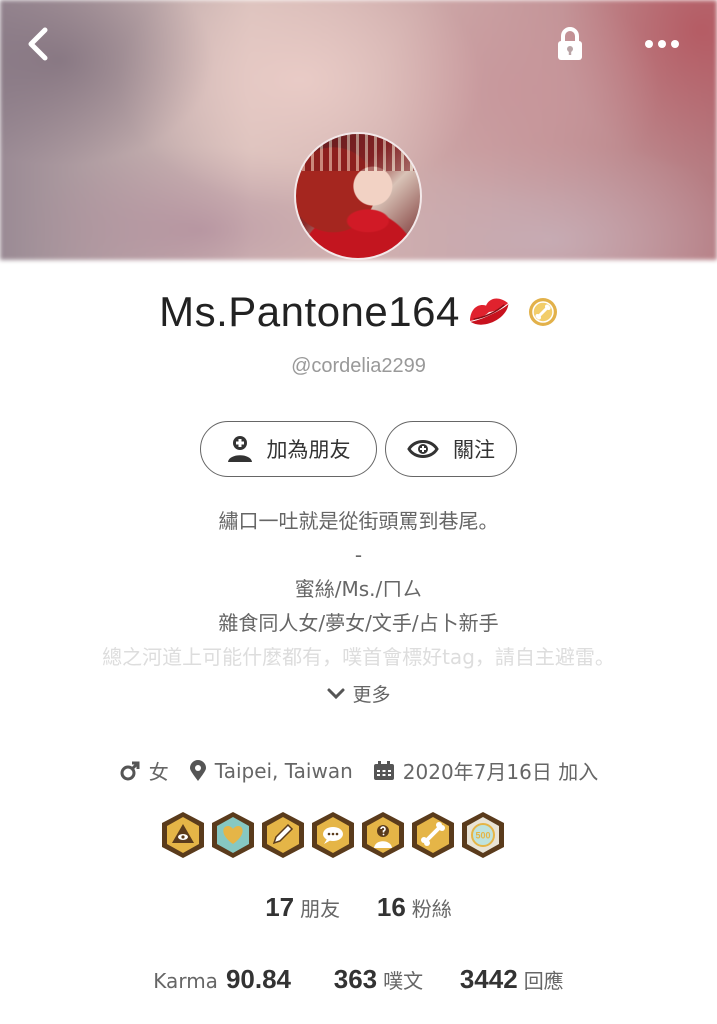 The image size is (717, 1024). What do you see at coordinates (144, 770) in the screenshot?
I see `gender-item: 女` at bounding box center [144, 770].